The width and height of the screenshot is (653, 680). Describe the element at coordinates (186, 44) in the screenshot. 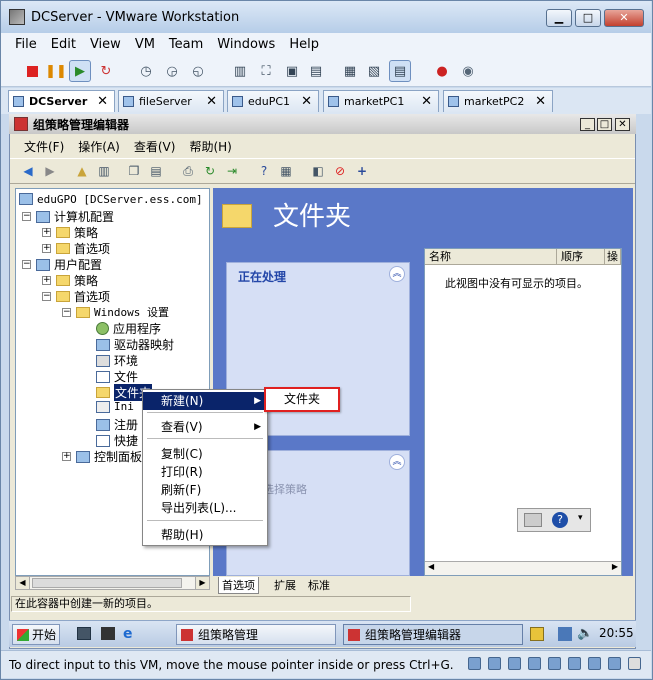

I see `menu-team: Team` at that location.